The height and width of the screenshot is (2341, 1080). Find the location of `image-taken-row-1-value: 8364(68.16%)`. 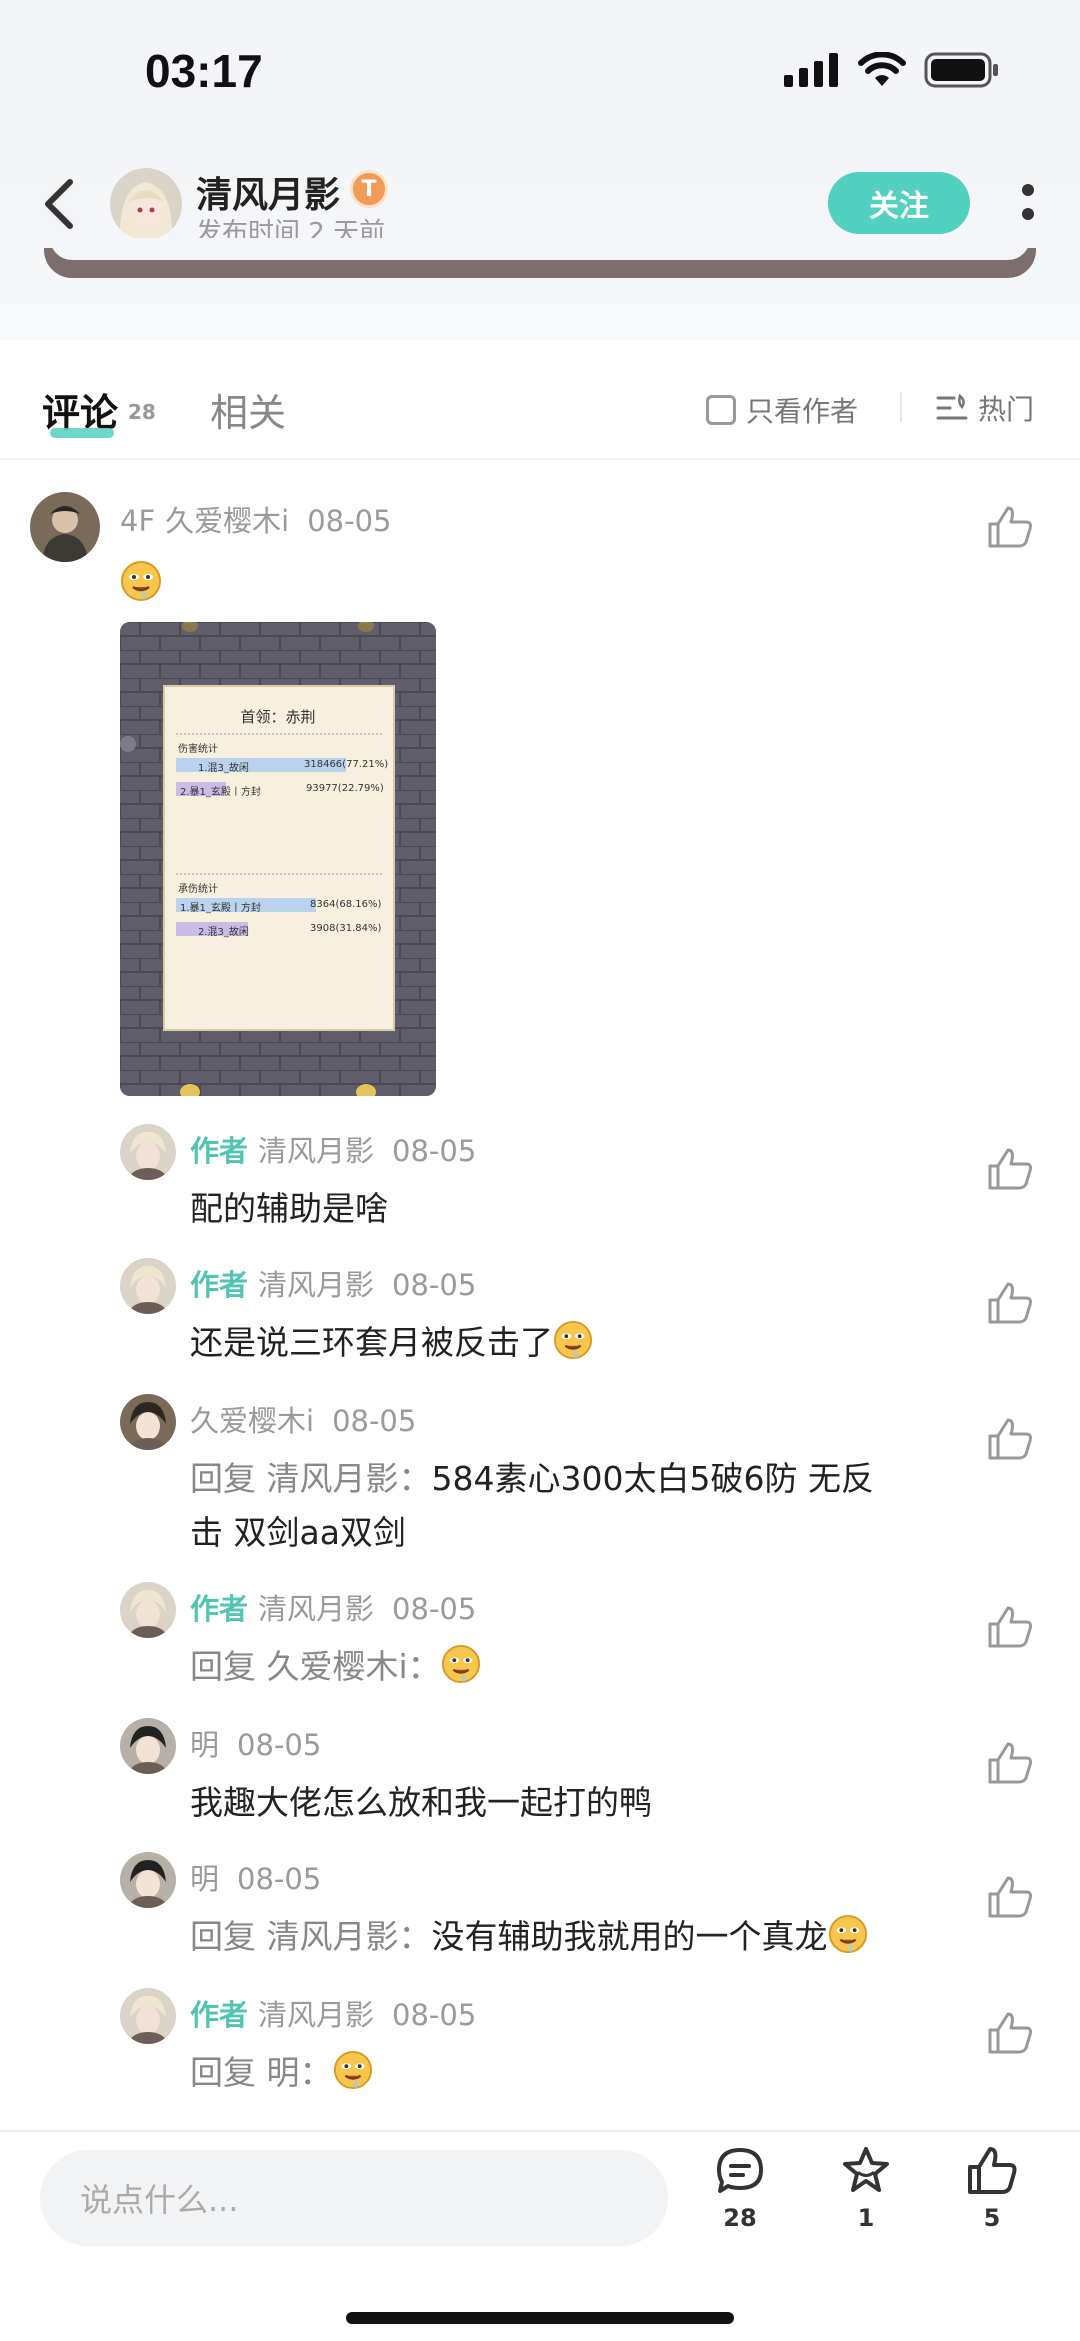

image-taken-row-1-value: 8364(68.16%) is located at coordinates (346, 904).